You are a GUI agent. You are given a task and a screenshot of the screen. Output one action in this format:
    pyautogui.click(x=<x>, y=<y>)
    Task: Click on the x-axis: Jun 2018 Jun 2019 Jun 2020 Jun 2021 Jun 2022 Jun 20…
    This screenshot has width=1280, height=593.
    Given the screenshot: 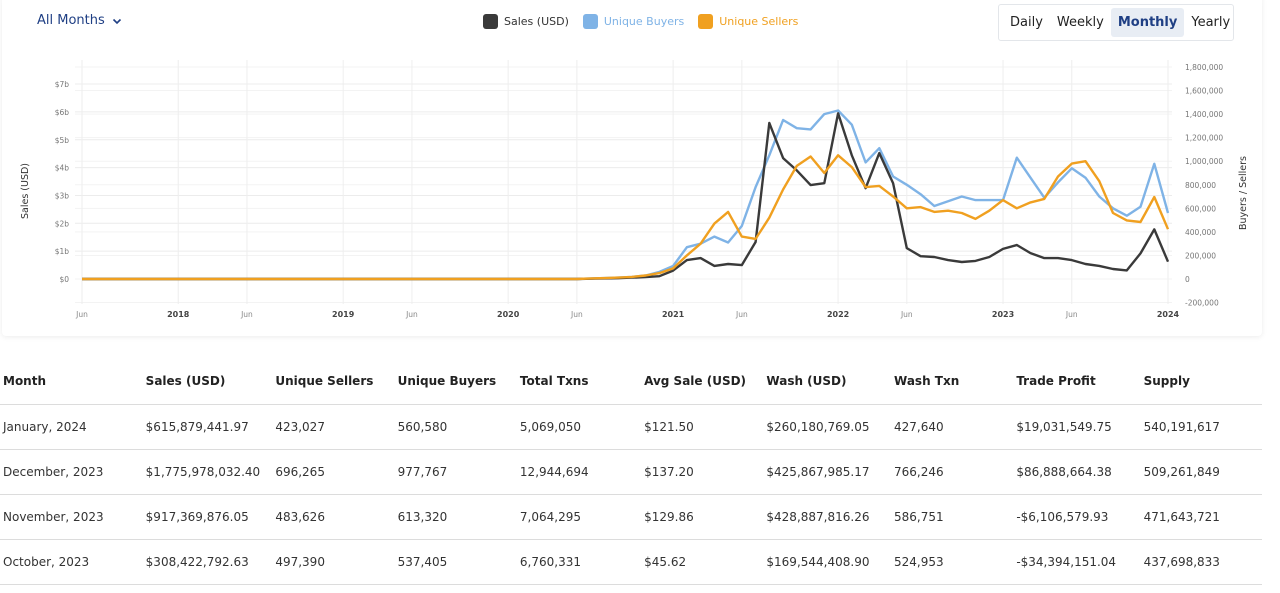 What is the action you would take?
    pyautogui.click(x=627, y=314)
    